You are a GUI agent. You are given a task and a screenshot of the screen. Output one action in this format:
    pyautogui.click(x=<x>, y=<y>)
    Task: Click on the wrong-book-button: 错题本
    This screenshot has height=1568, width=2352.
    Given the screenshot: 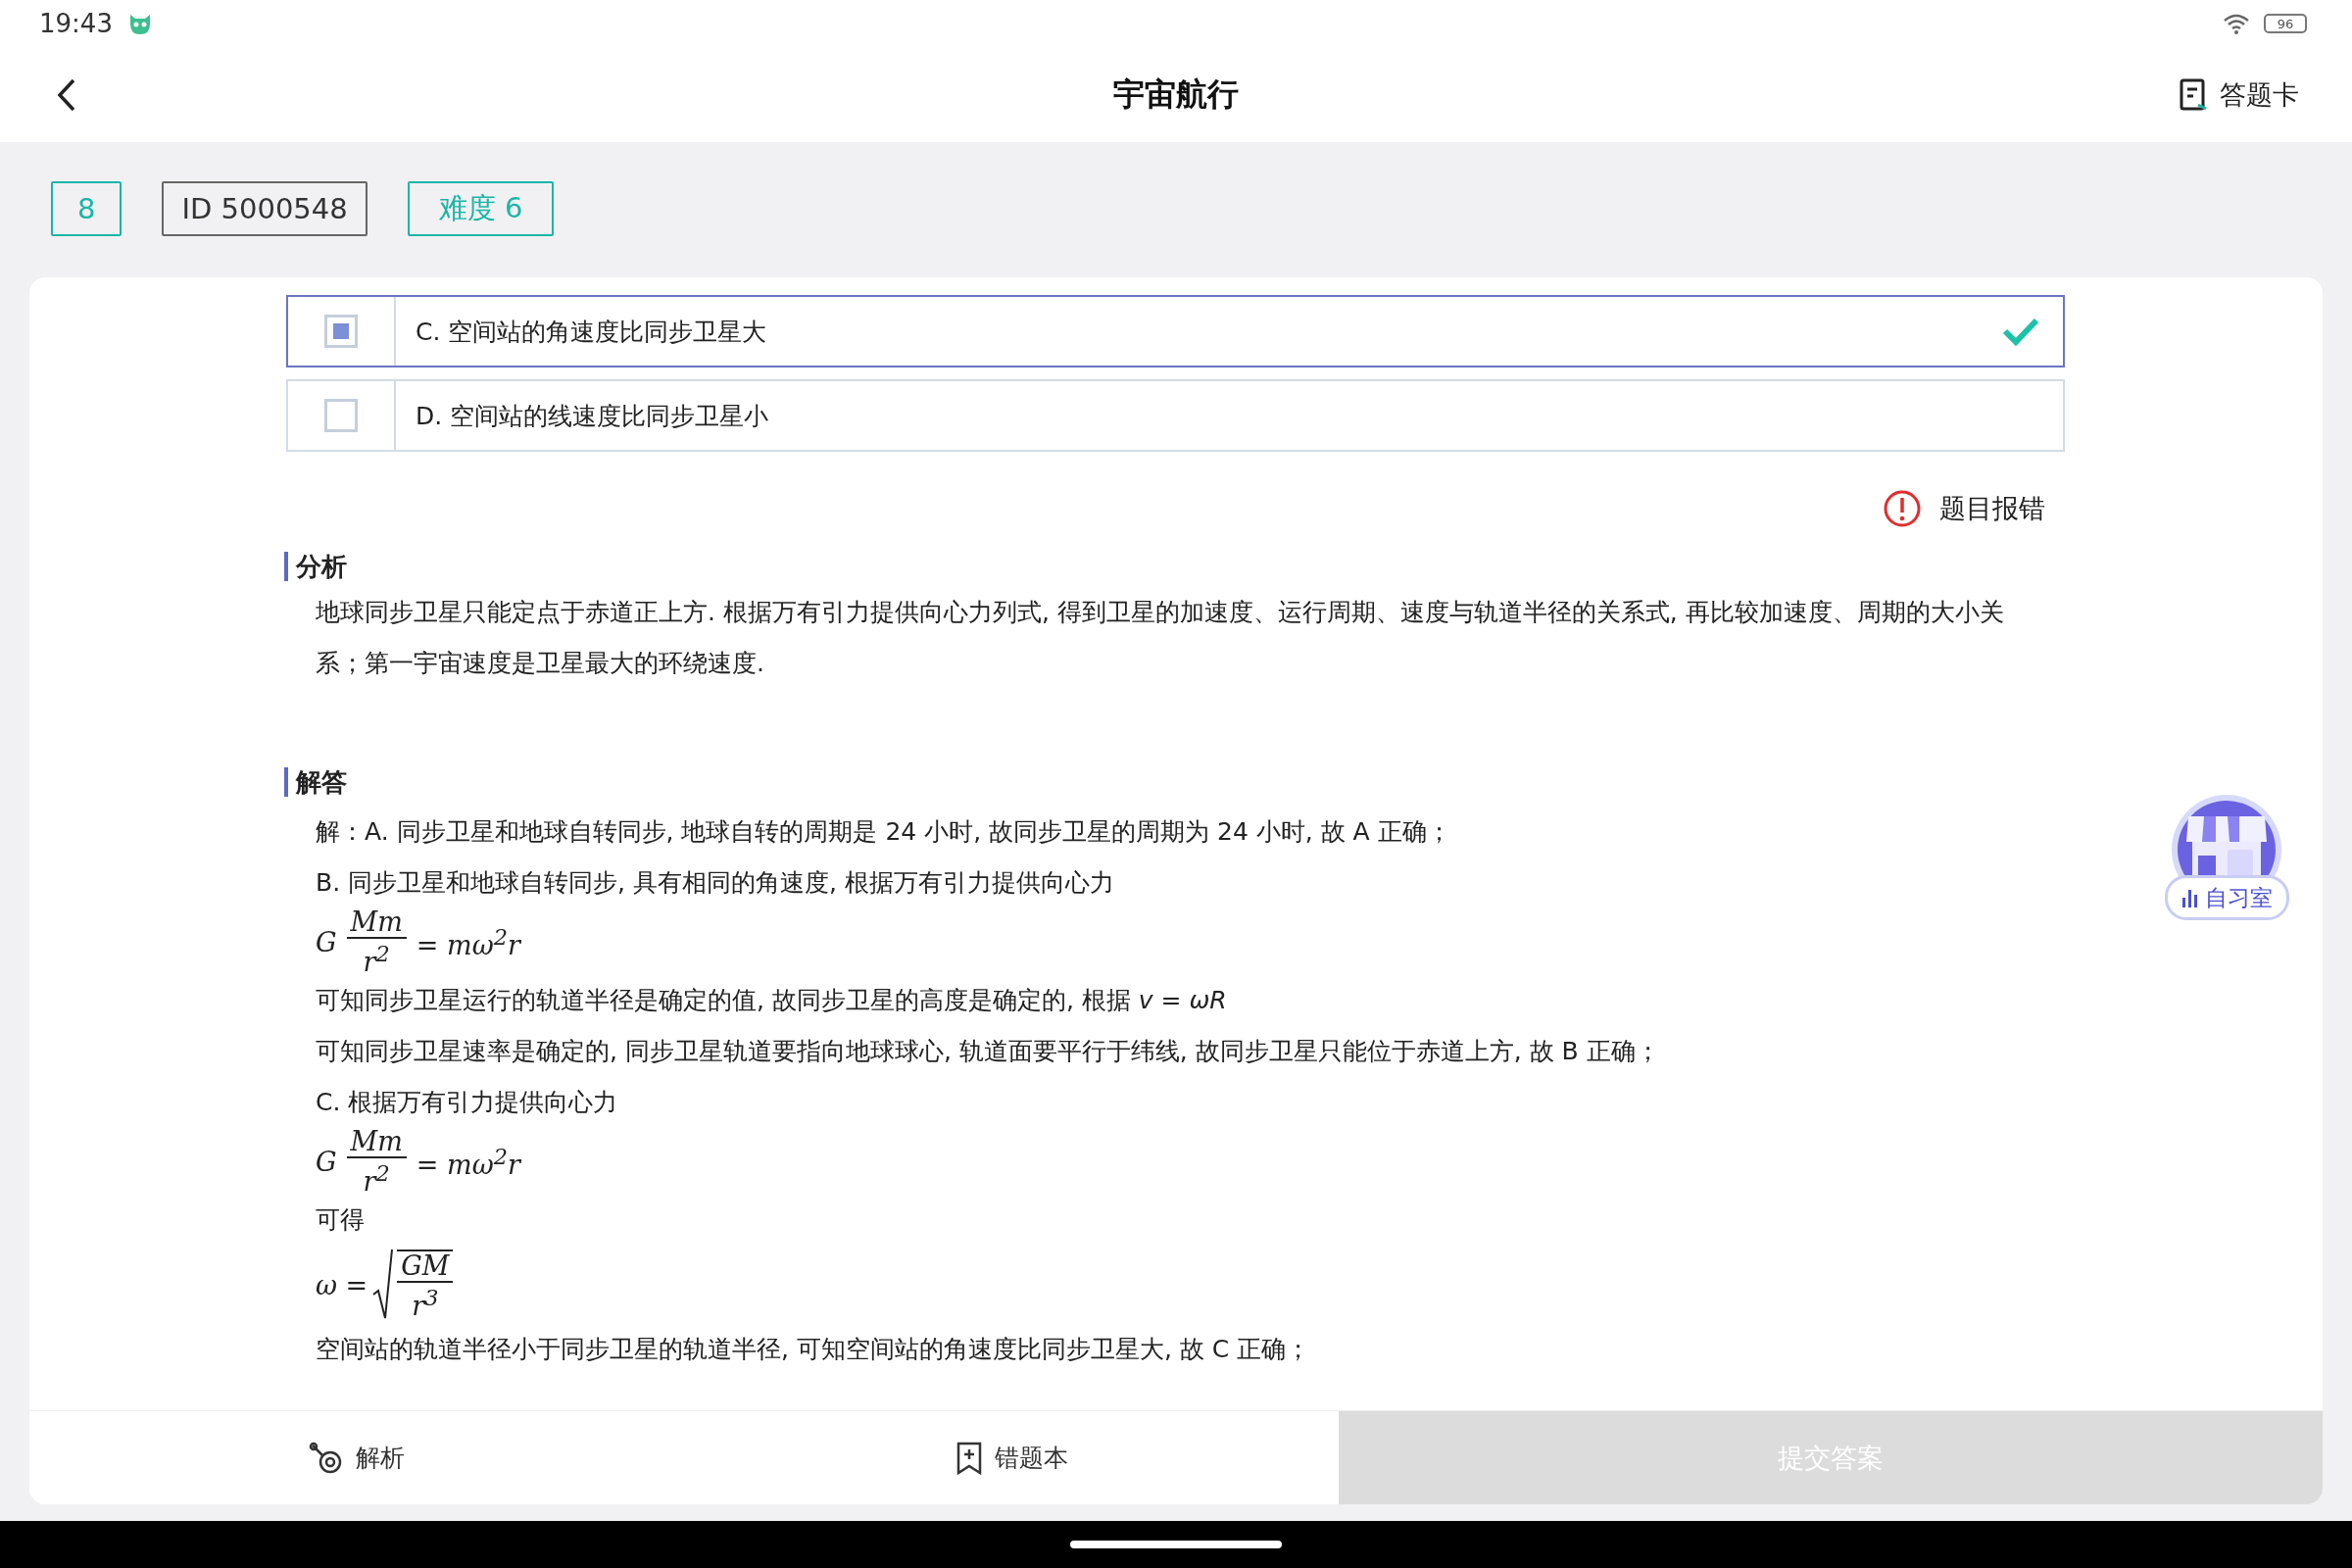 What is the action you would take?
    pyautogui.click(x=1011, y=1457)
    